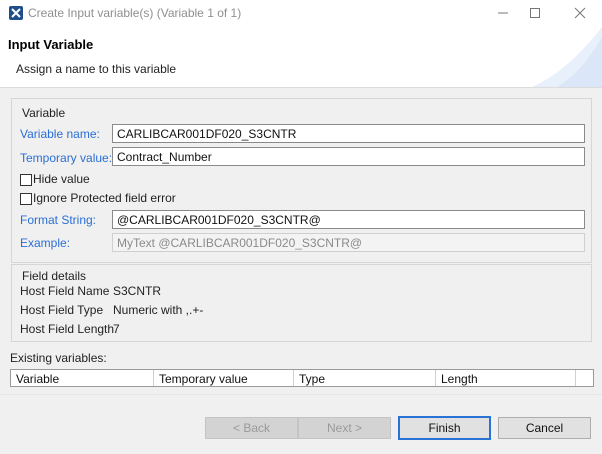 Image resolution: width=602 pixels, height=454 pixels. I want to click on app-logo-icon, so click(16, 13).